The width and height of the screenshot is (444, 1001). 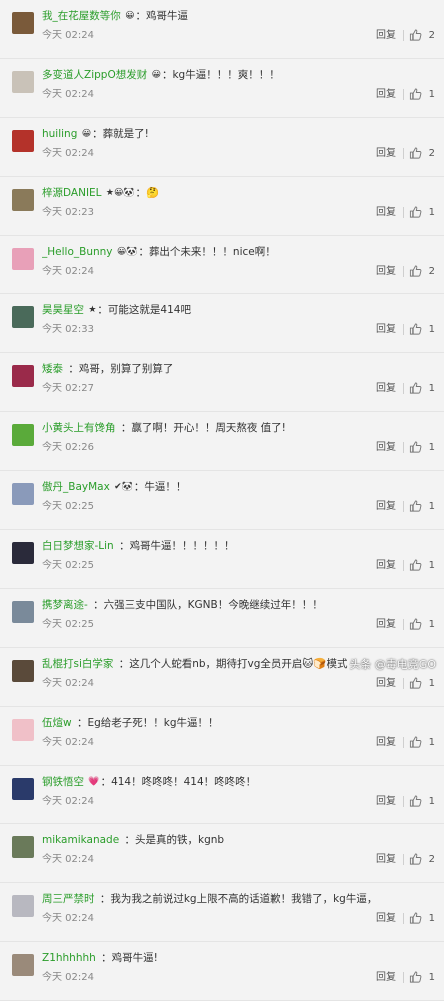 I want to click on username: 小黄头上有馋角, so click(x=79, y=428).